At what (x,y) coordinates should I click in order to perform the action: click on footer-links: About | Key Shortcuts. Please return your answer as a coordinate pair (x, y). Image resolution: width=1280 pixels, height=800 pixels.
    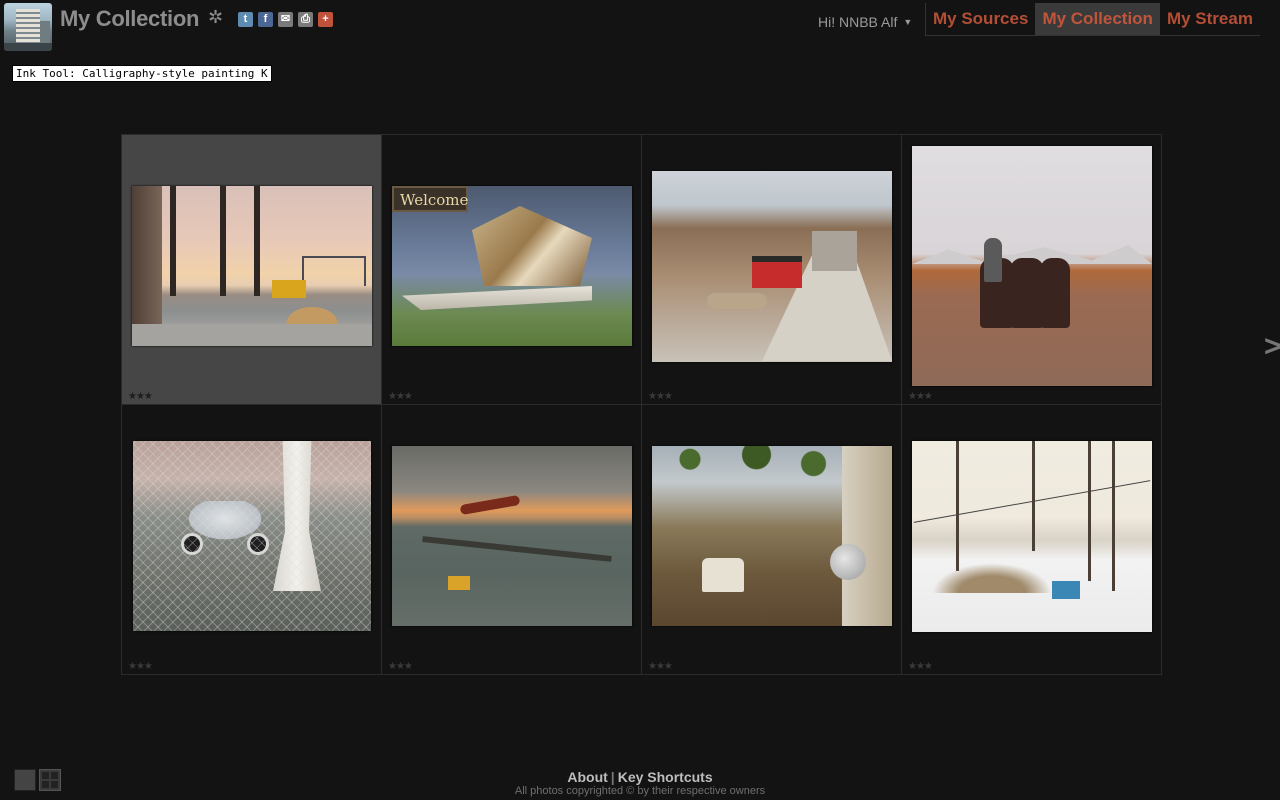
    Looking at the image, I should click on (640, 777).